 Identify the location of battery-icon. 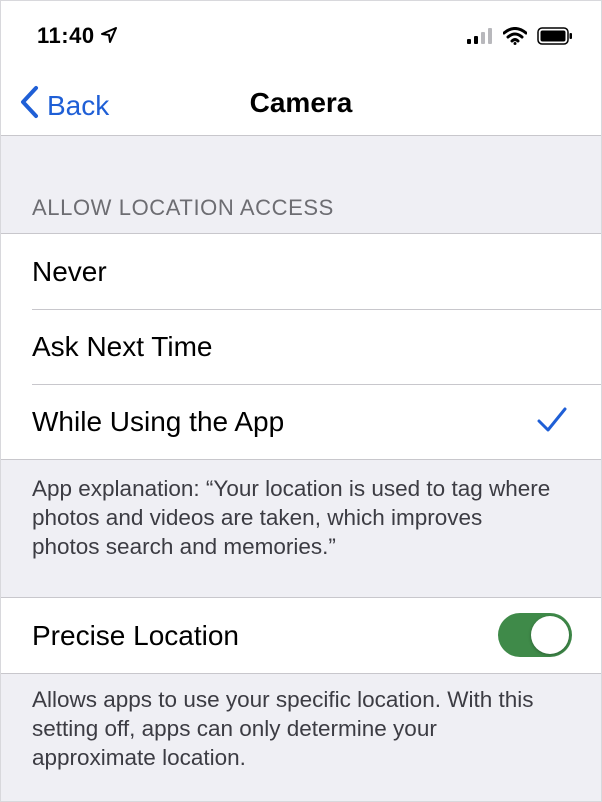
(555, 38).